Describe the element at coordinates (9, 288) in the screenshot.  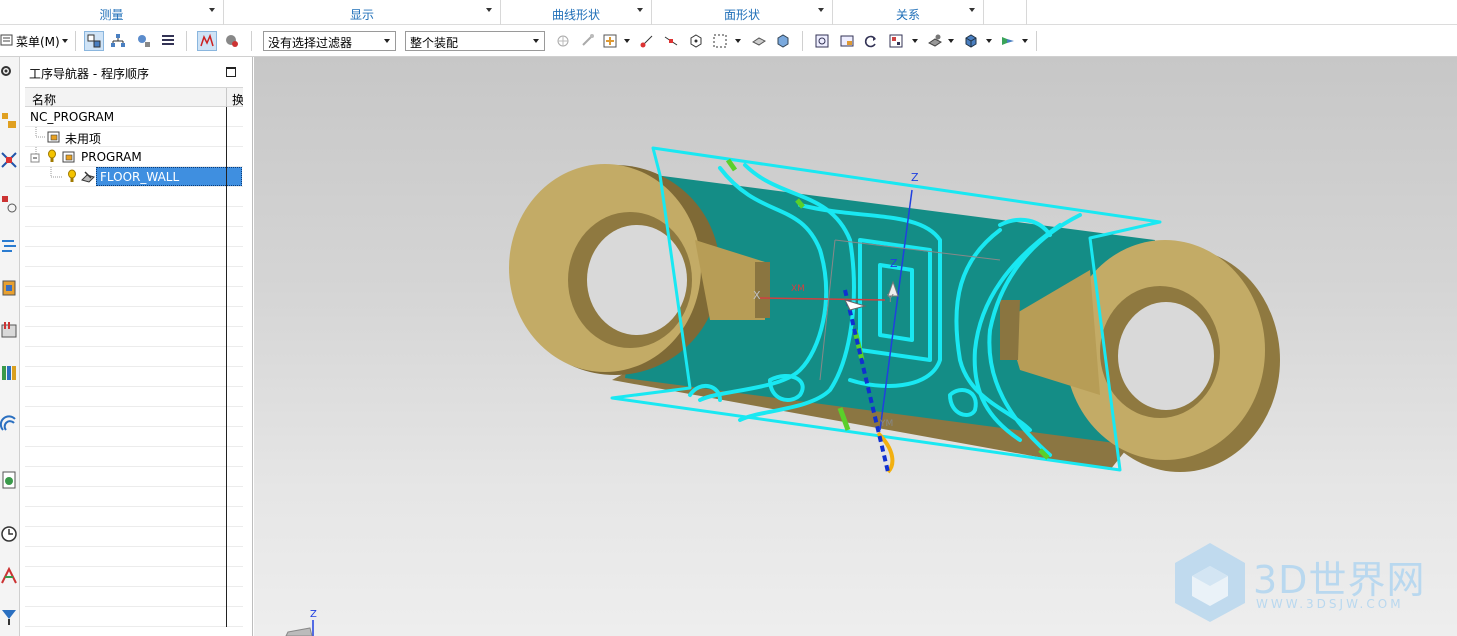
I see `machine-tool-navigator-icon` at that location.